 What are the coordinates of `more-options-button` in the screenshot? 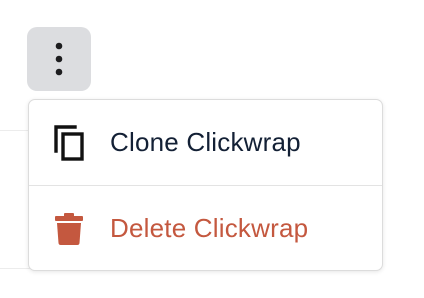 It's located at (59, 59).